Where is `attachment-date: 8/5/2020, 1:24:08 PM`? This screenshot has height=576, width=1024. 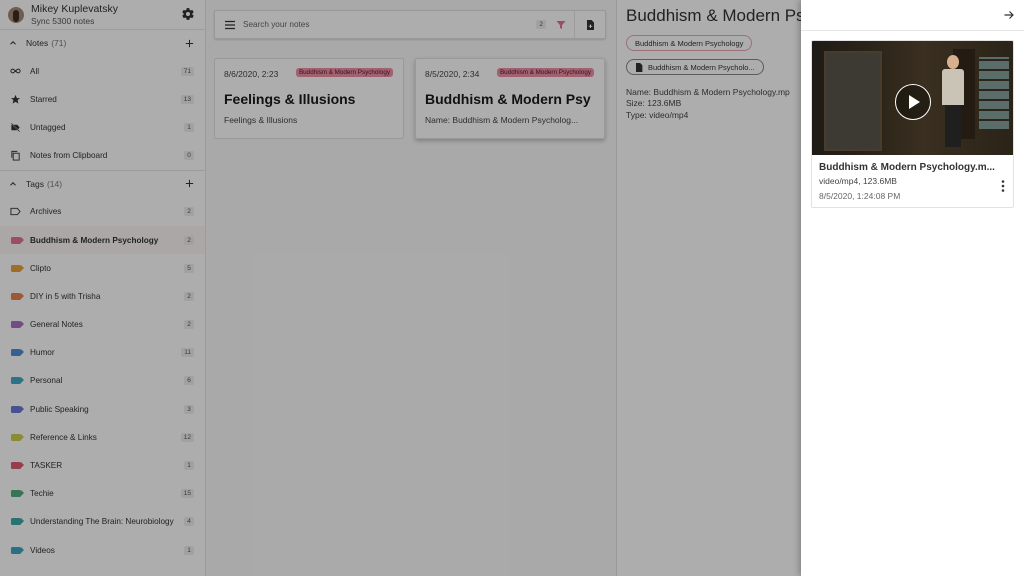
attachment-date: 8/5/2020, 1:24:08 PM is located at coordinates (860, 196).